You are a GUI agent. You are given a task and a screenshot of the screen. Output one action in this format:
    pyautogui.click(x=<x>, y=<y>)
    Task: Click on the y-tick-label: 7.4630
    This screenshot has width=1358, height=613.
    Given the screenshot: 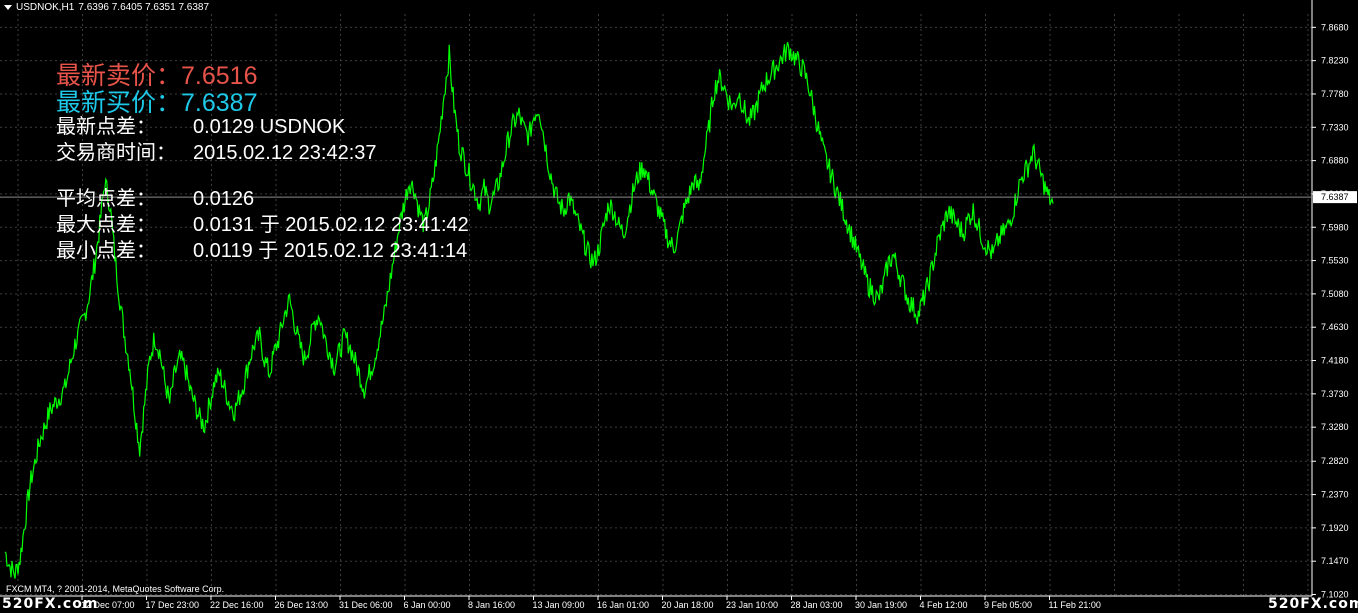 What is the action you would take?
    pyautogui.click(x=1335, y=327)
    